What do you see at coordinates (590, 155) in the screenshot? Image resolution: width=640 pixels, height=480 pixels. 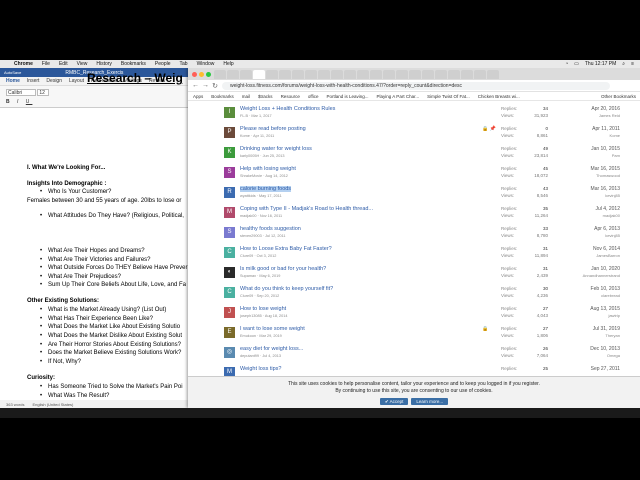 I see `last-post-user: Pam` at bounding box center [590, 155].